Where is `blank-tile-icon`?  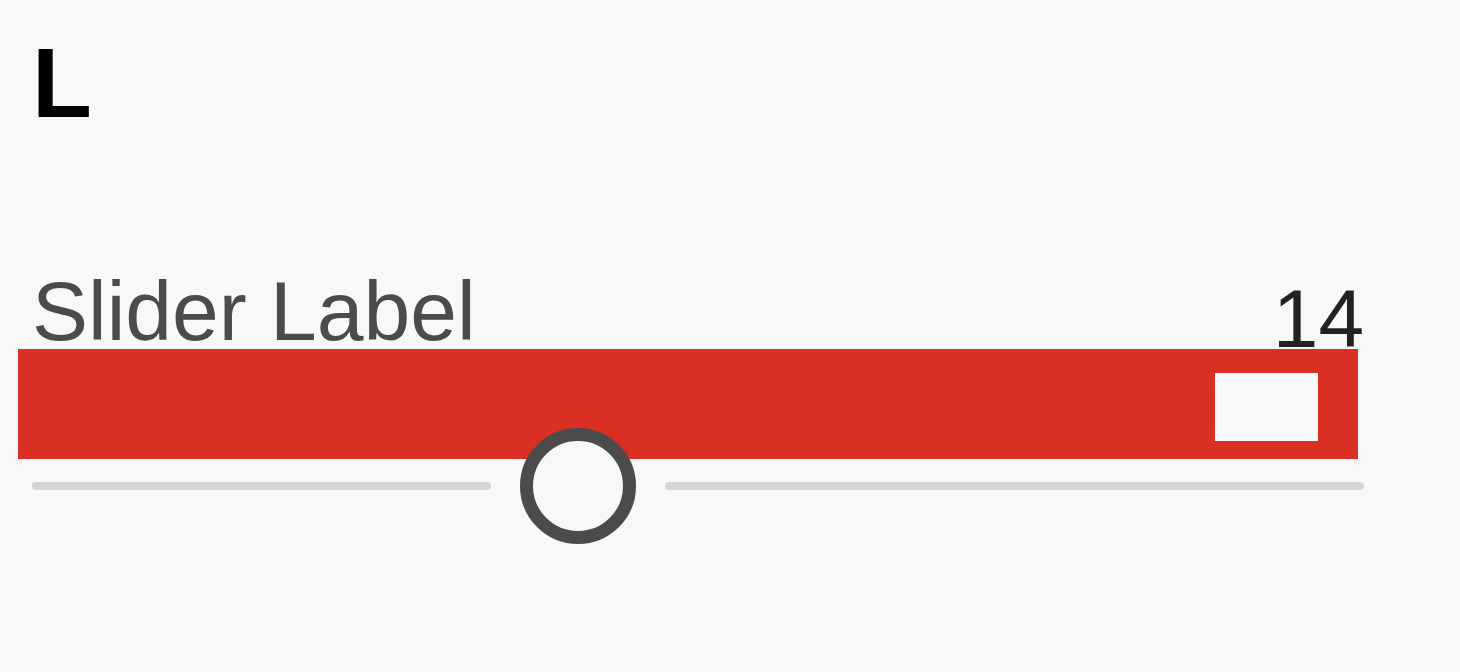
blank-tile-icon is located at coordinates (1266, 407).